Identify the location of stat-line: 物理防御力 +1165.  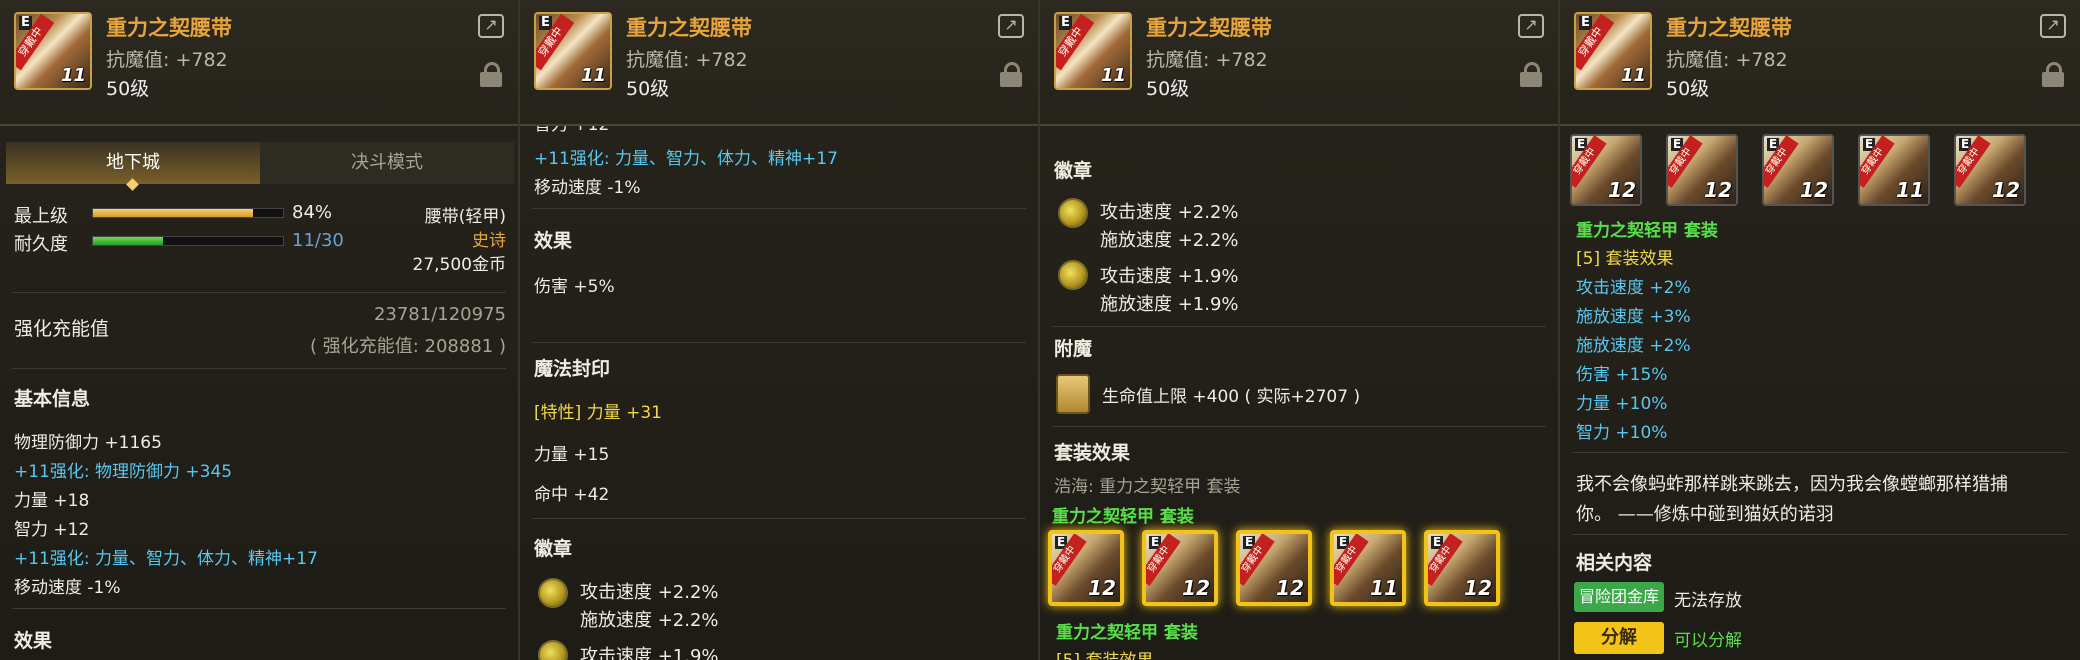
(88, 443).